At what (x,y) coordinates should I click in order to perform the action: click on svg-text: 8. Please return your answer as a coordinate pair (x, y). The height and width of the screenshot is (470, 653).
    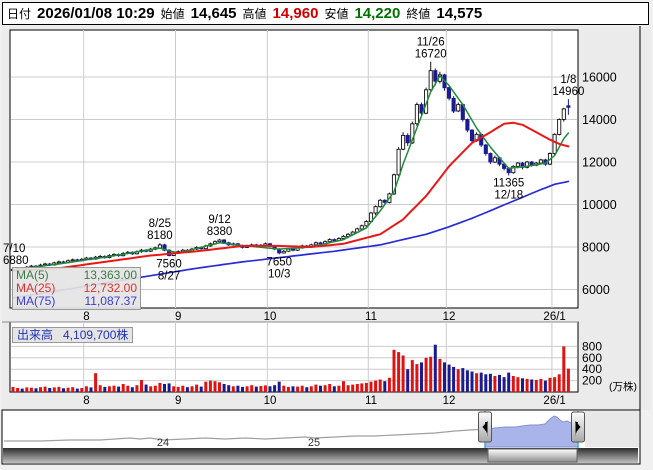
    Looking at the image, I should click on (86, 401).